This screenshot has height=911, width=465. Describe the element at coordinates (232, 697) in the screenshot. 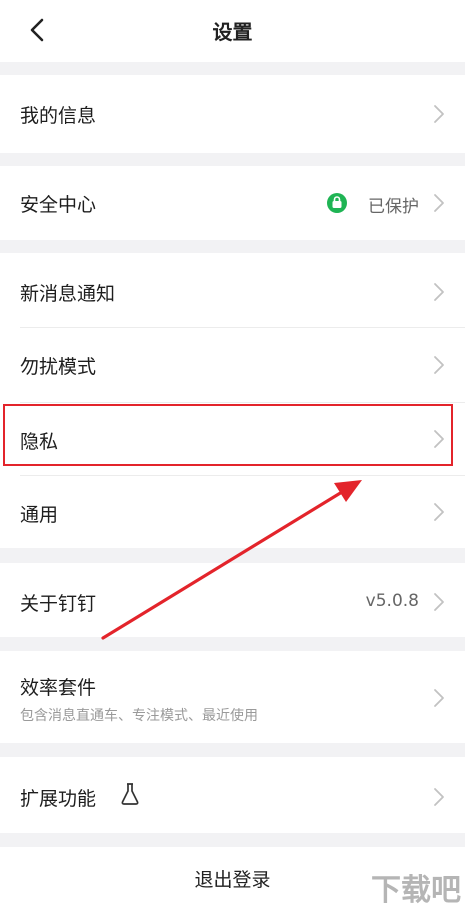

I see `settings-item-efficiency-suite: 效率套件 包含消息直通车、专注模式、最近使用` at that location.